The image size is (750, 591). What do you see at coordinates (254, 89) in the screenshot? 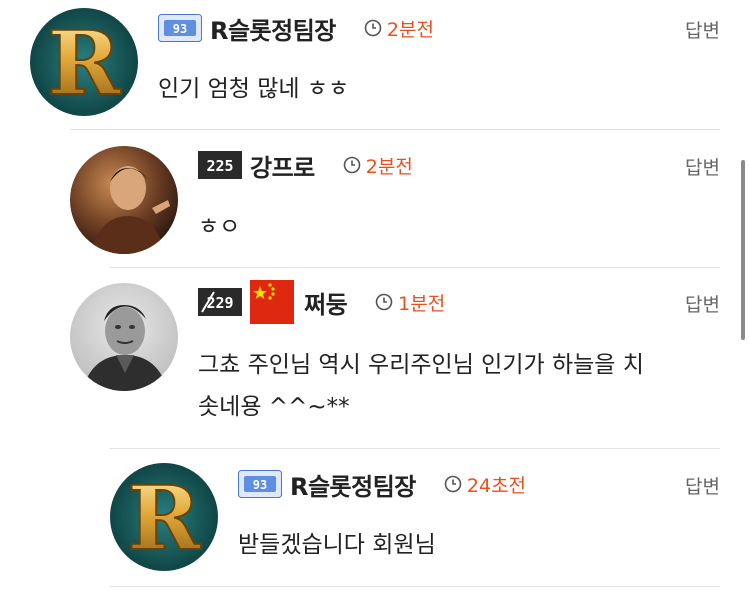
I see `comment-text: 인기 엄청 많네 ㅎㅎ` at bounding box center [254, 89].